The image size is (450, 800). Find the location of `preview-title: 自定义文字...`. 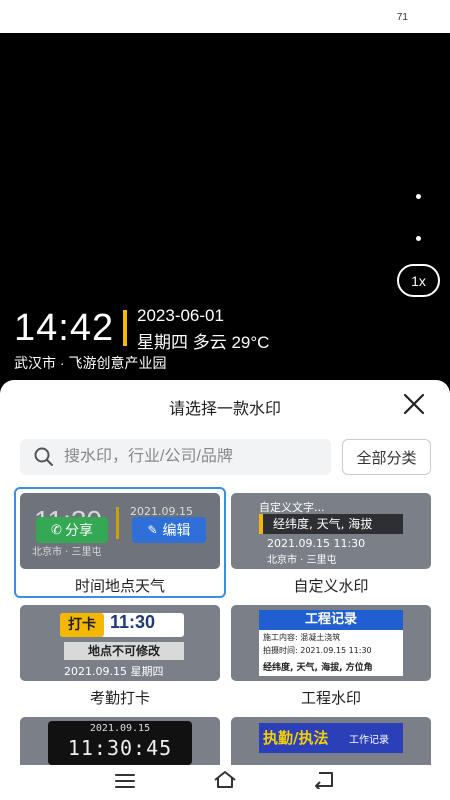

preview-title: 自定义文字... is located at coordinates (292, 507).